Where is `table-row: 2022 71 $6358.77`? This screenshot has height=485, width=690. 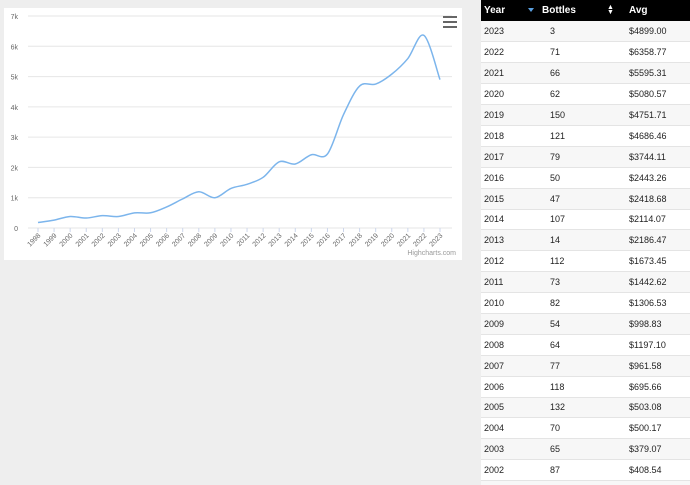 table-row: 2022 71 $6358.77 is located at coordinates (585, 52).